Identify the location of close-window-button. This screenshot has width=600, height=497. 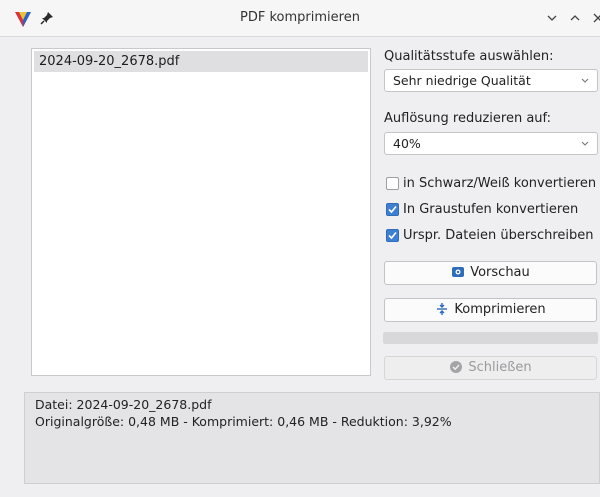
(594, 18).